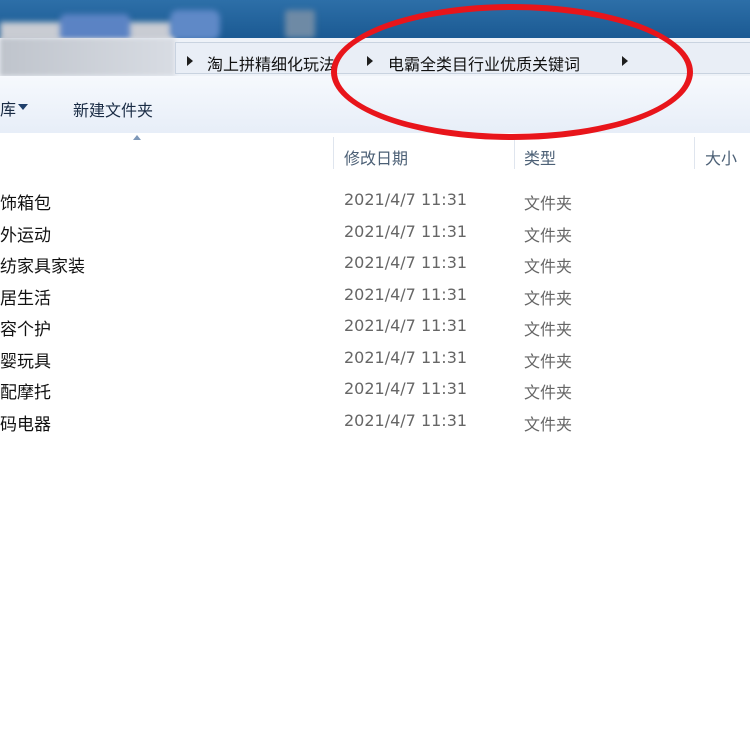 The image size is (750, 750). What do you see at coordinates (25, 296) in the screenshot?
I see `folder-name: 居生活` at bounding box center [25, 296].